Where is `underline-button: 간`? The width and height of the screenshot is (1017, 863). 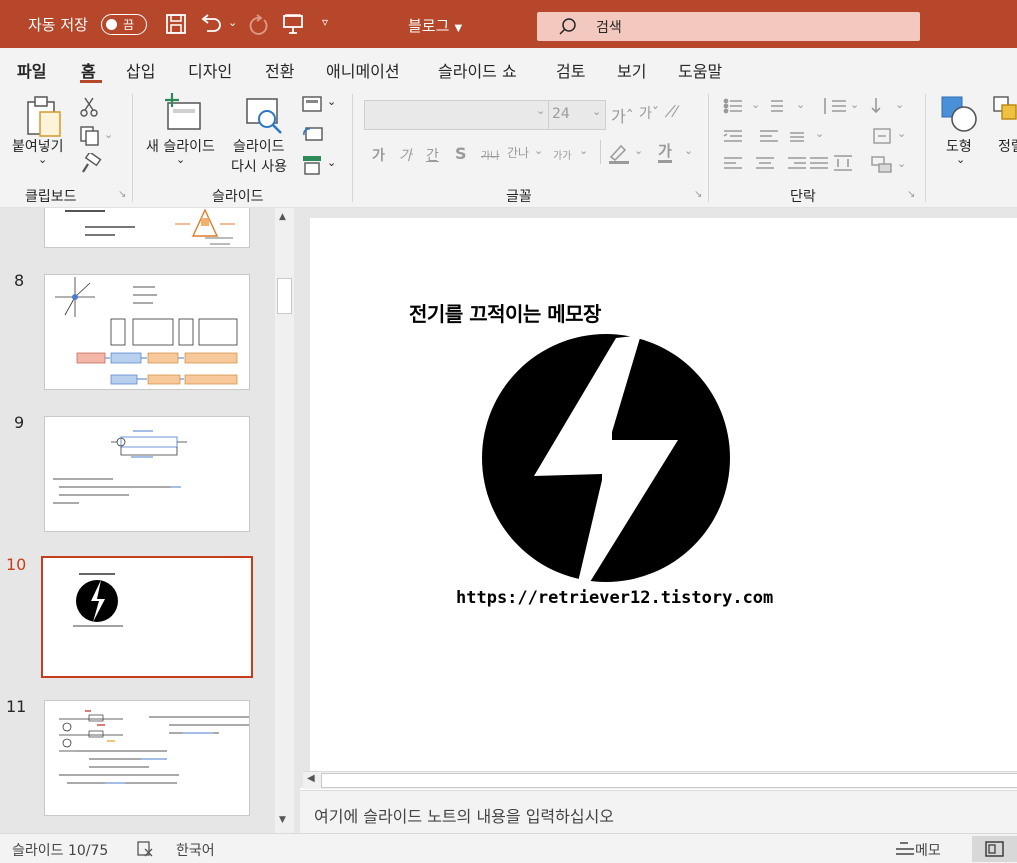
underline-button: 간 is located at coordinates (432, 155).